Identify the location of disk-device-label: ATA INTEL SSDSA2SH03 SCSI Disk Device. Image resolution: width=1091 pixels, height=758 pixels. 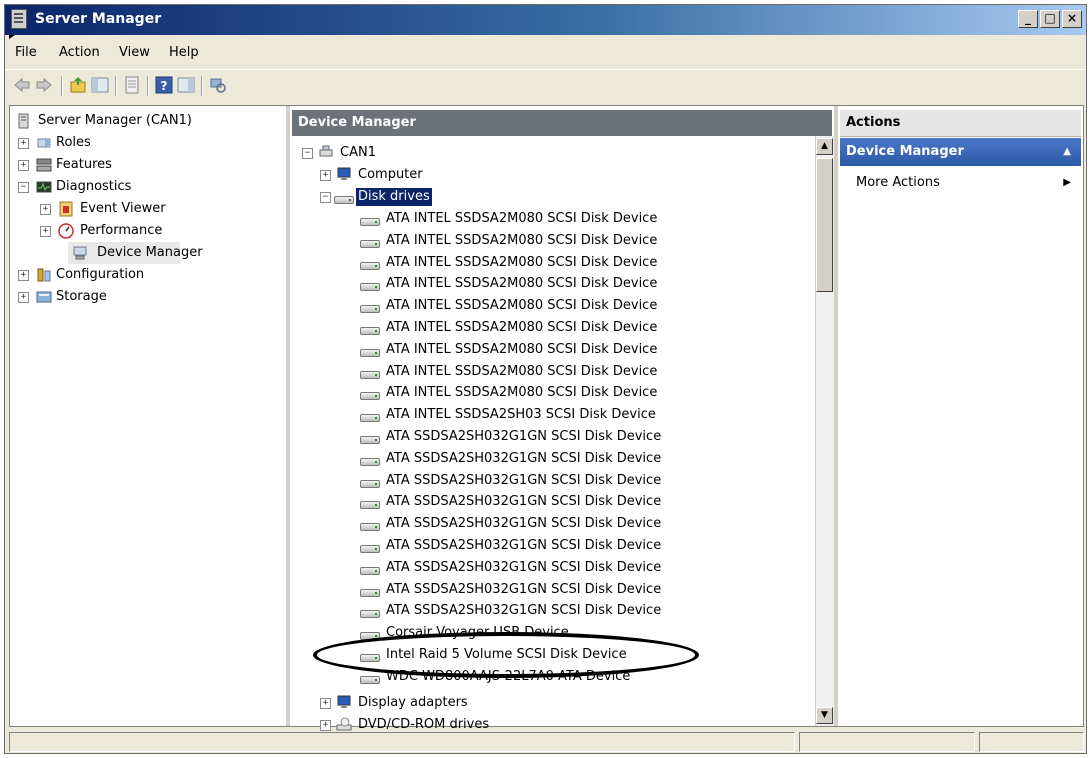
(521, 415).